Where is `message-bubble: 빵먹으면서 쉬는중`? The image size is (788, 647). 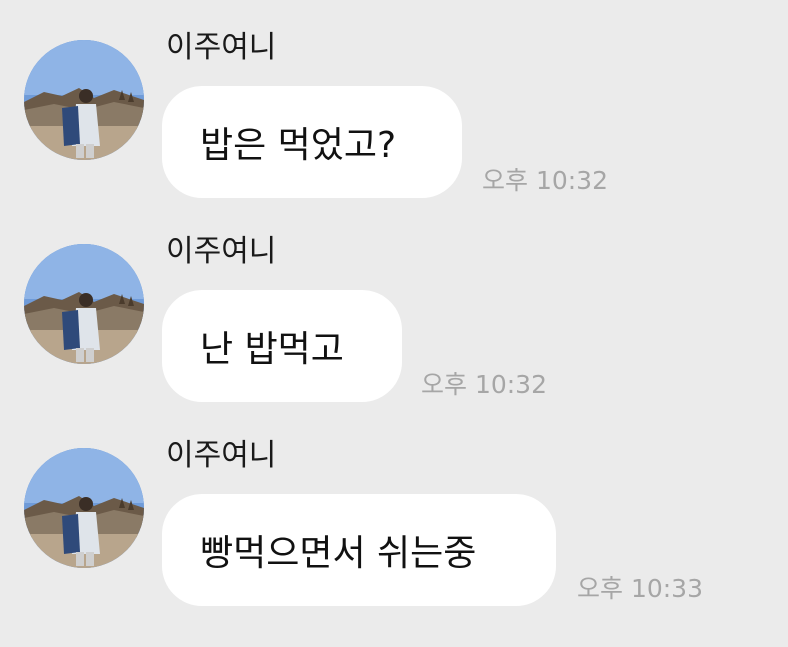
message-bubble: 빵먹으면서 쉬는중 is located at coordinates (359, 550).